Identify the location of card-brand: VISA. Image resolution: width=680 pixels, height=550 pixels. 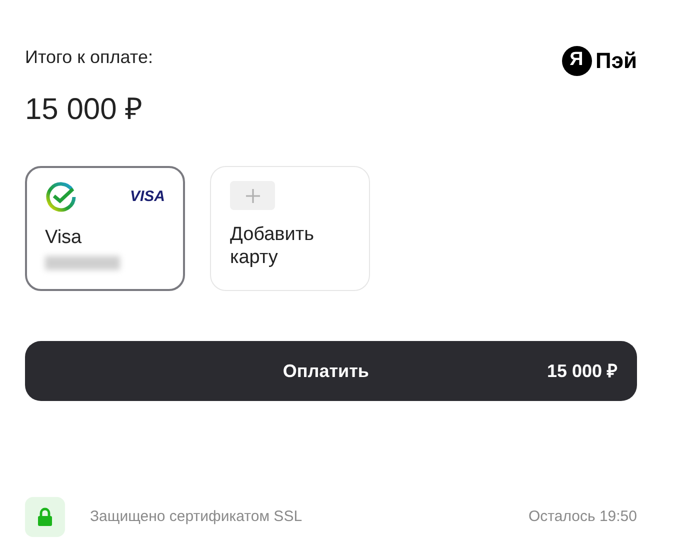
(147, 196).